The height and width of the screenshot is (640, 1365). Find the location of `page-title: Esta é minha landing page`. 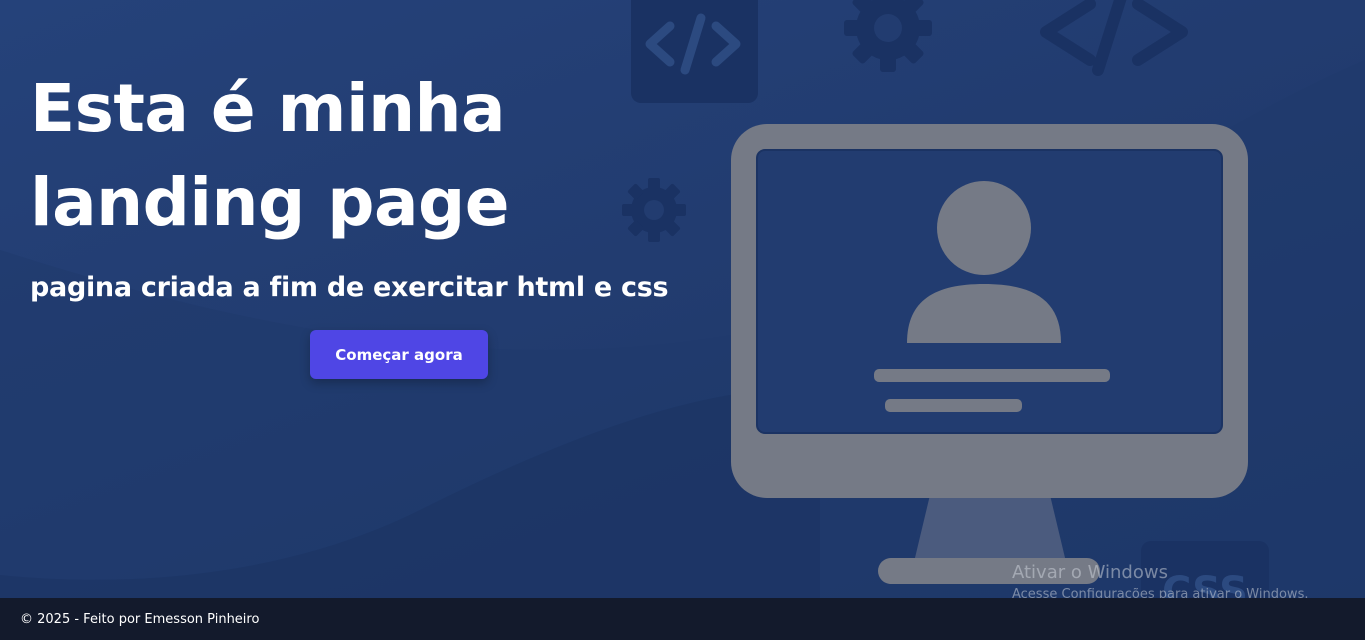

page-title: Esta é minha landing page is located at coordinates (270, 155).